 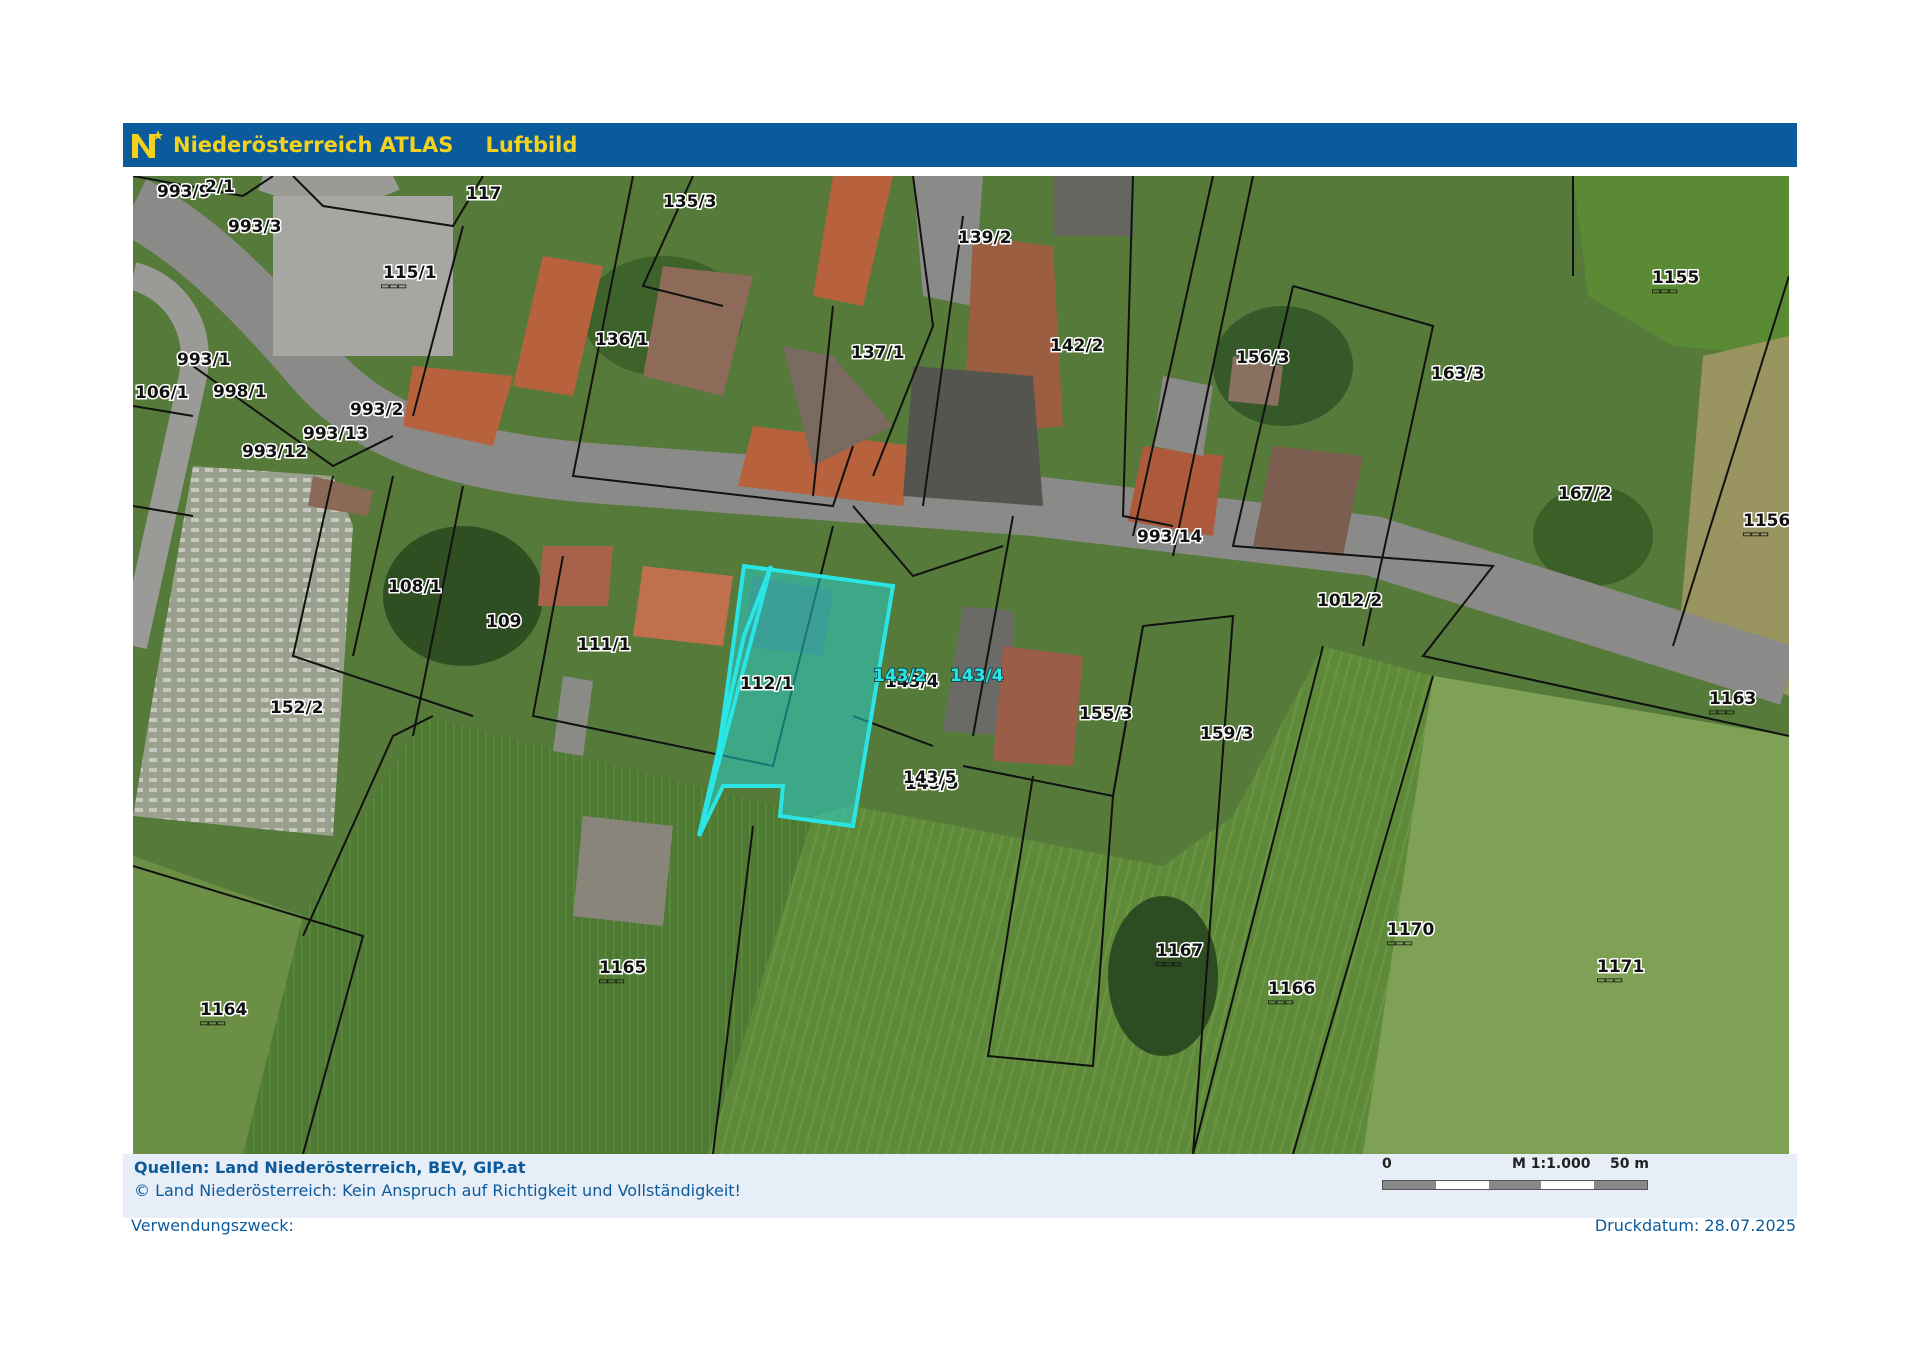 I want to click on parcel-label: 117, so click(x=484, y=194).